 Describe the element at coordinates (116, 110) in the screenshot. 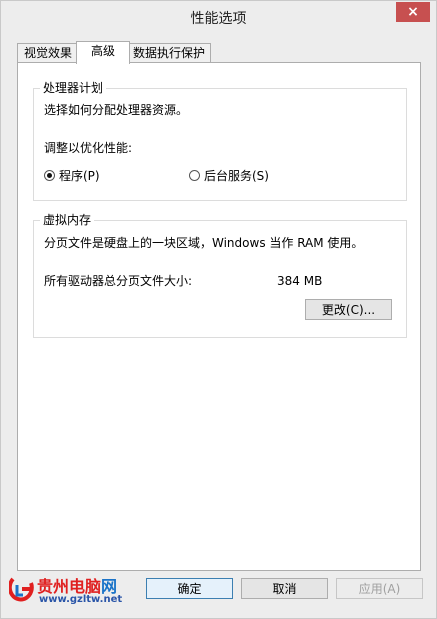

I see `processor-description: 选择如何分配处理器资源。` at that location.